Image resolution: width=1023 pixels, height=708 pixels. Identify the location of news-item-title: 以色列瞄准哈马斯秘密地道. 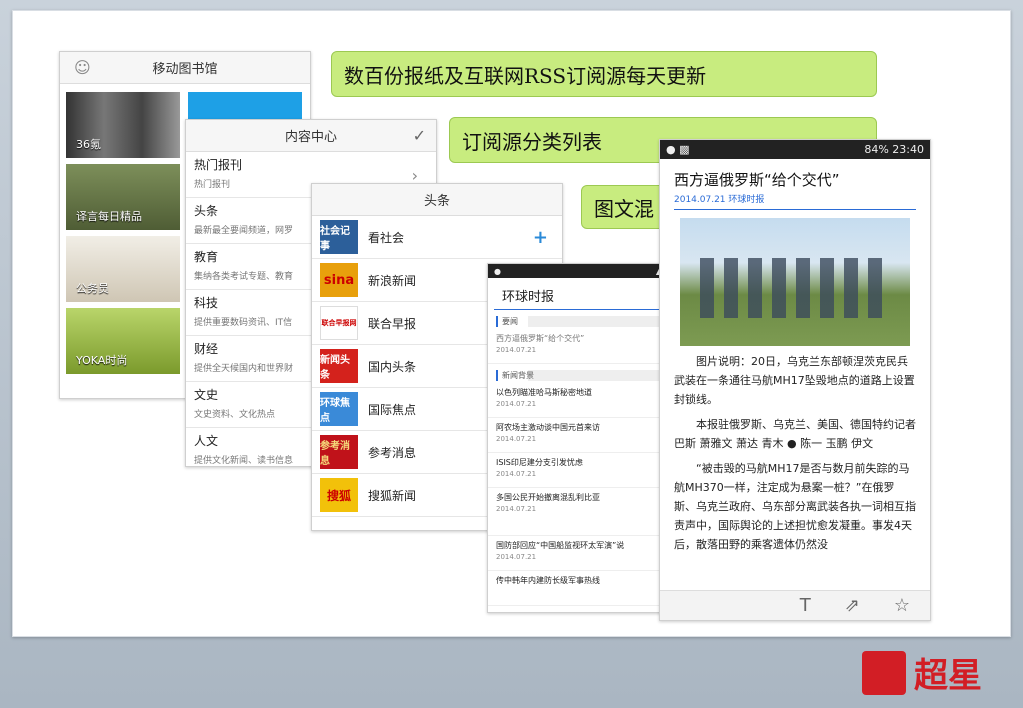
(544, 392).